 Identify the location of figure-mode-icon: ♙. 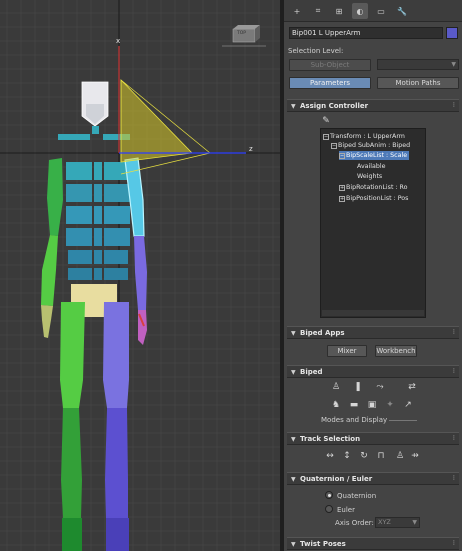
(336, 387).